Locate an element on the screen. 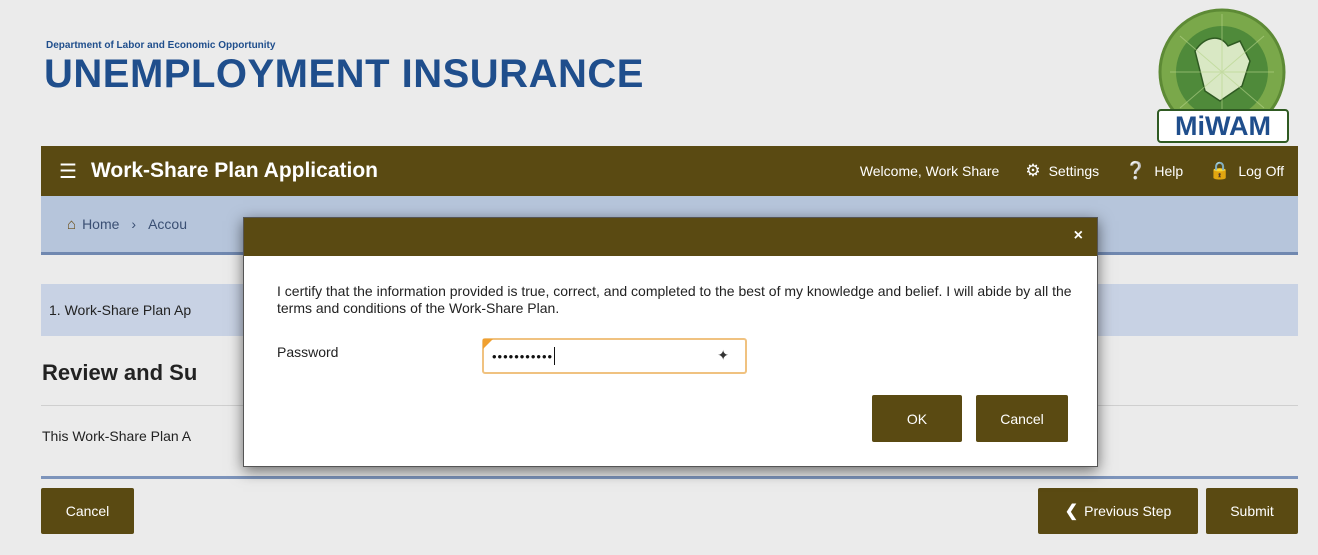 The width and height of the screenshot is (1318, 555). settings-link: ⚙ Settings is located at coordinates (1062, 171).